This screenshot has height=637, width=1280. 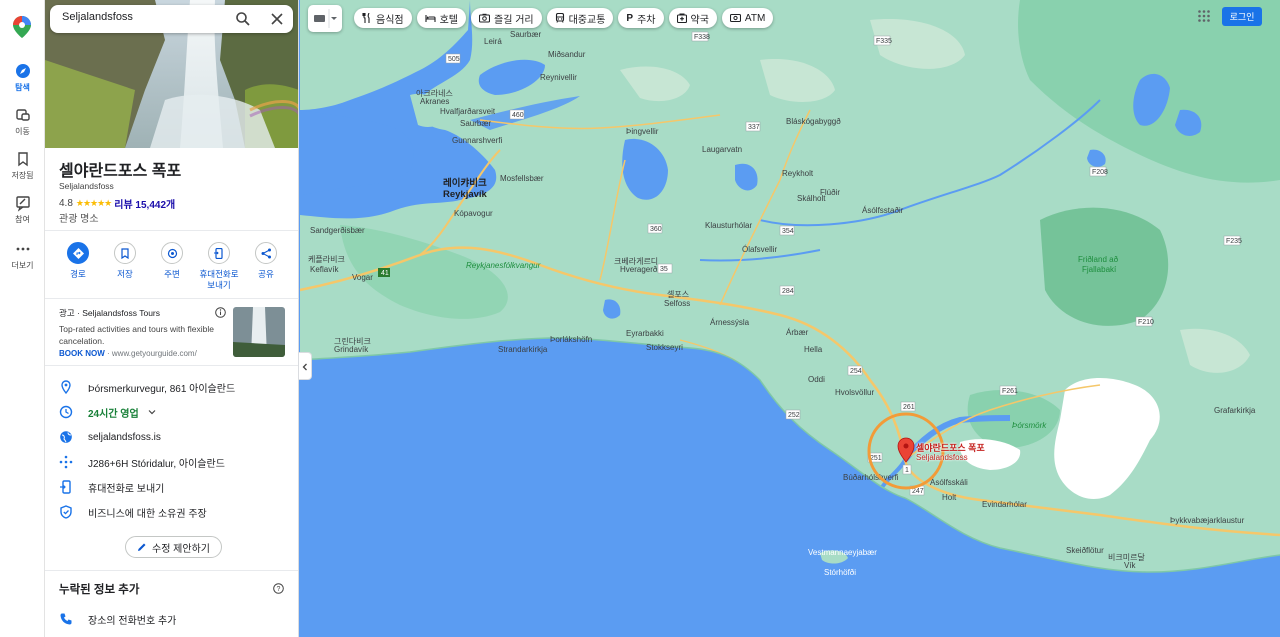 I want to click on nearby-button: 주변, so click(x=172, y=266).